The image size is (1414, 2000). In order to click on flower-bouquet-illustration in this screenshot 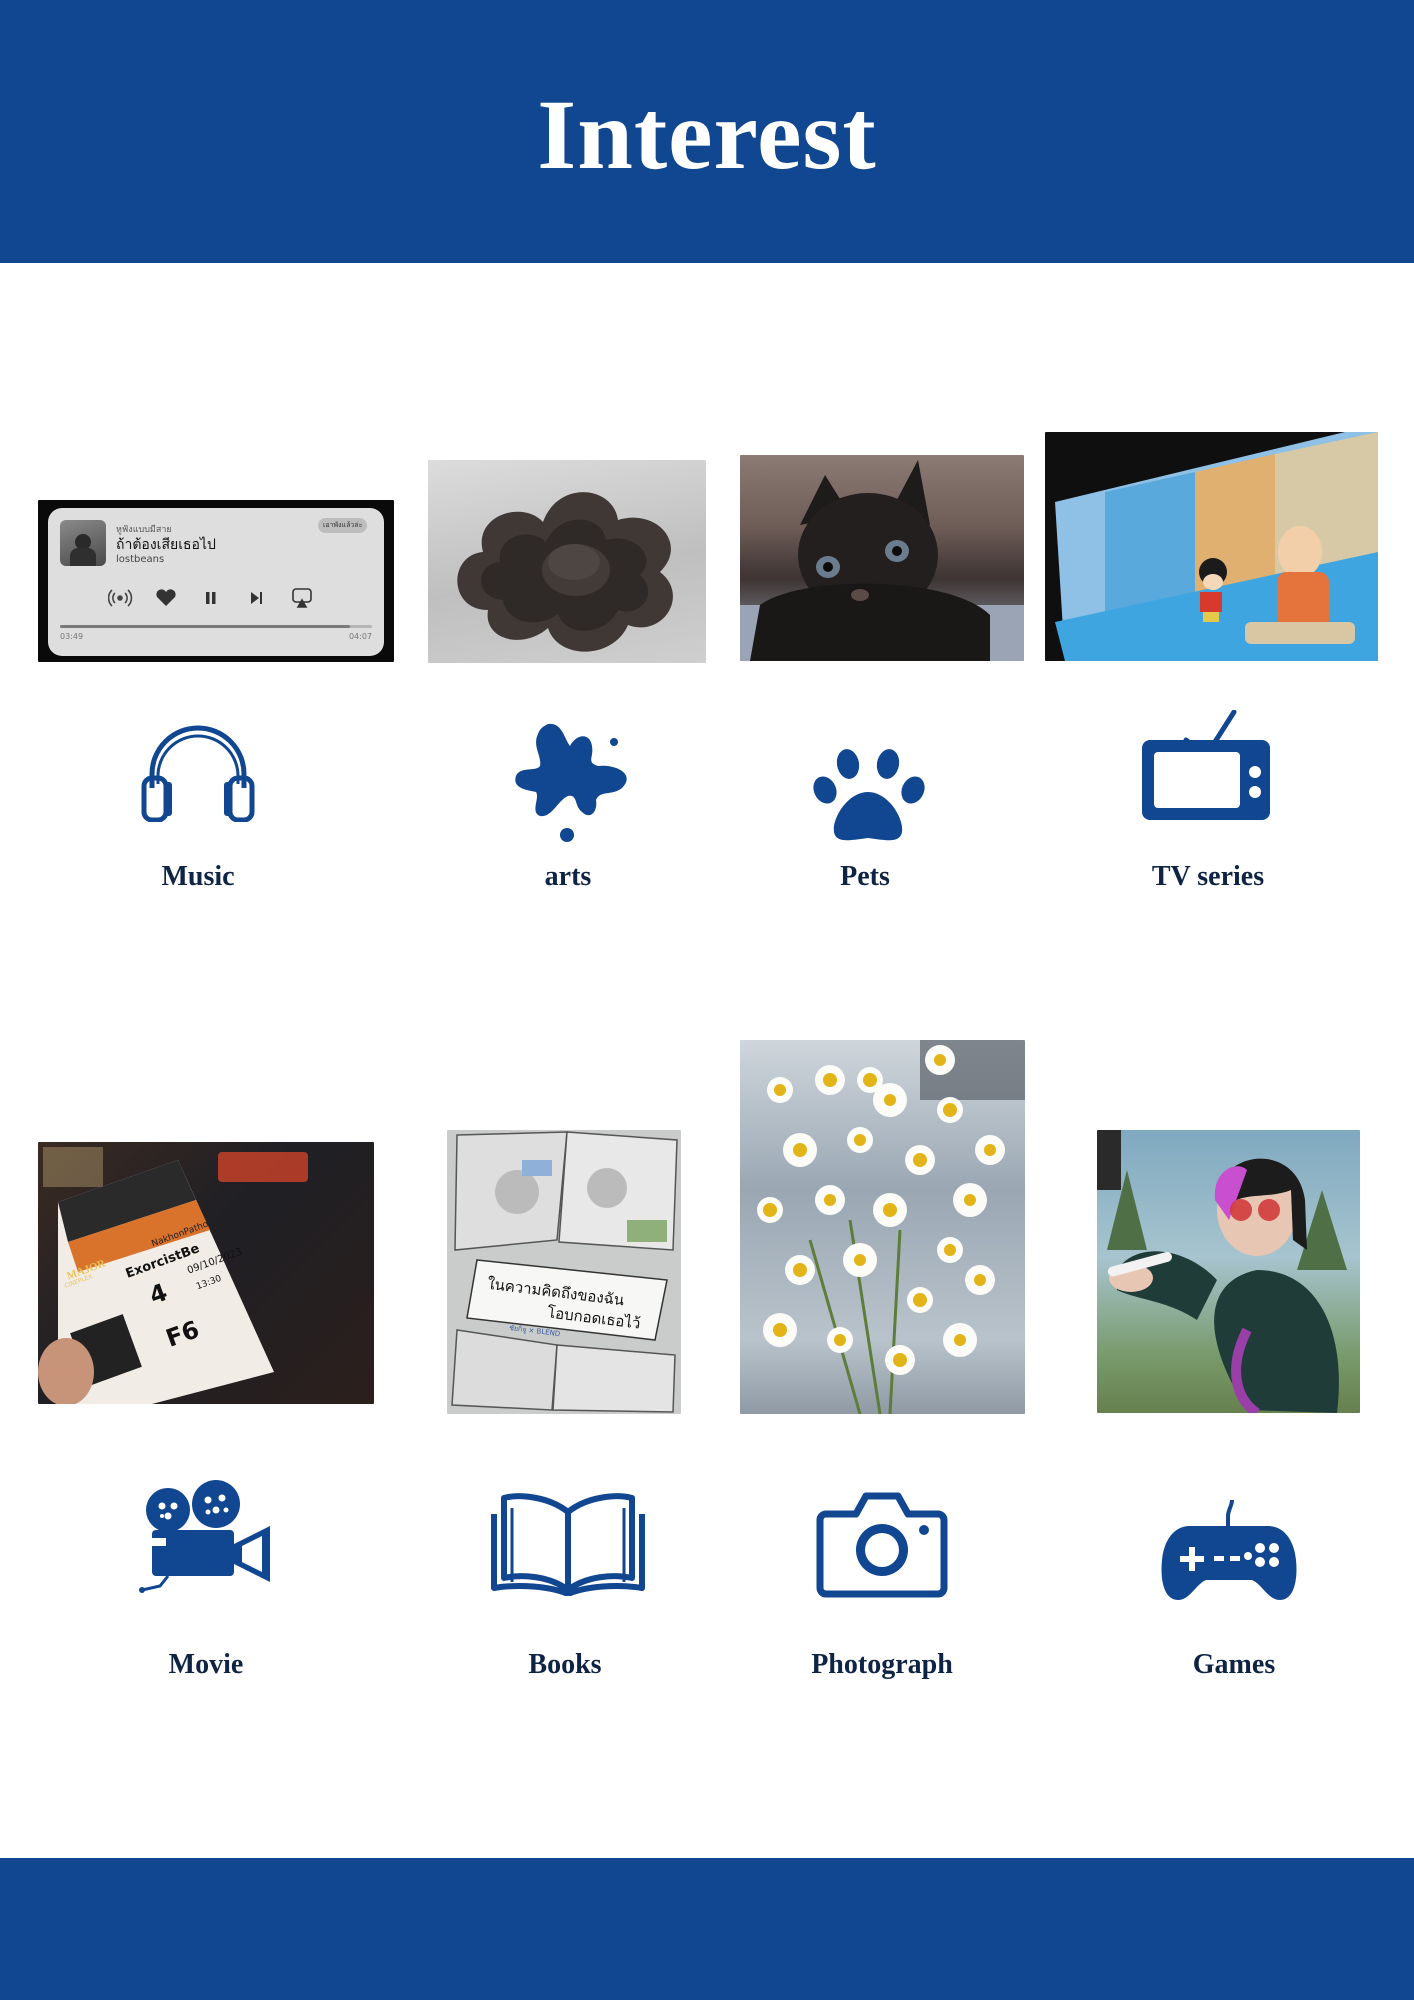, I will do `click(891, 1227)`.